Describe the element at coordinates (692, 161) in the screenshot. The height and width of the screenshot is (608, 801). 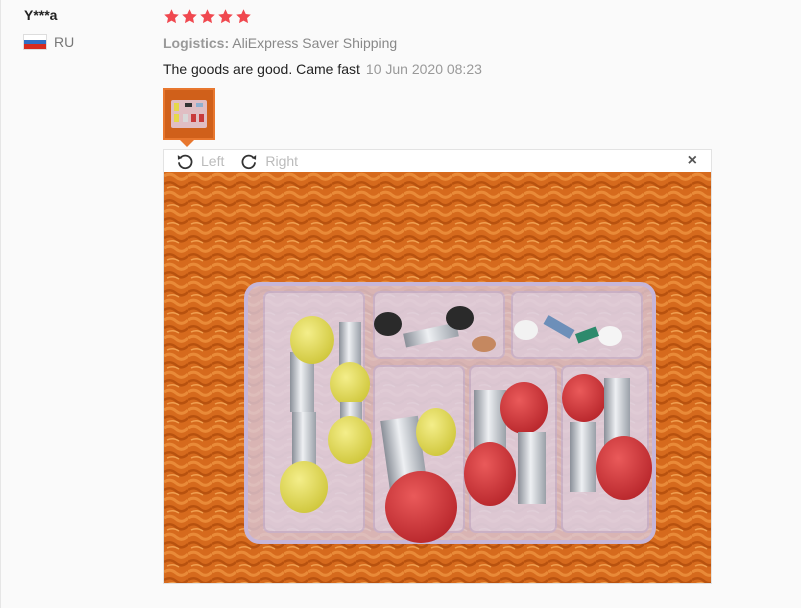
I see `close-icon: ×` at that location.